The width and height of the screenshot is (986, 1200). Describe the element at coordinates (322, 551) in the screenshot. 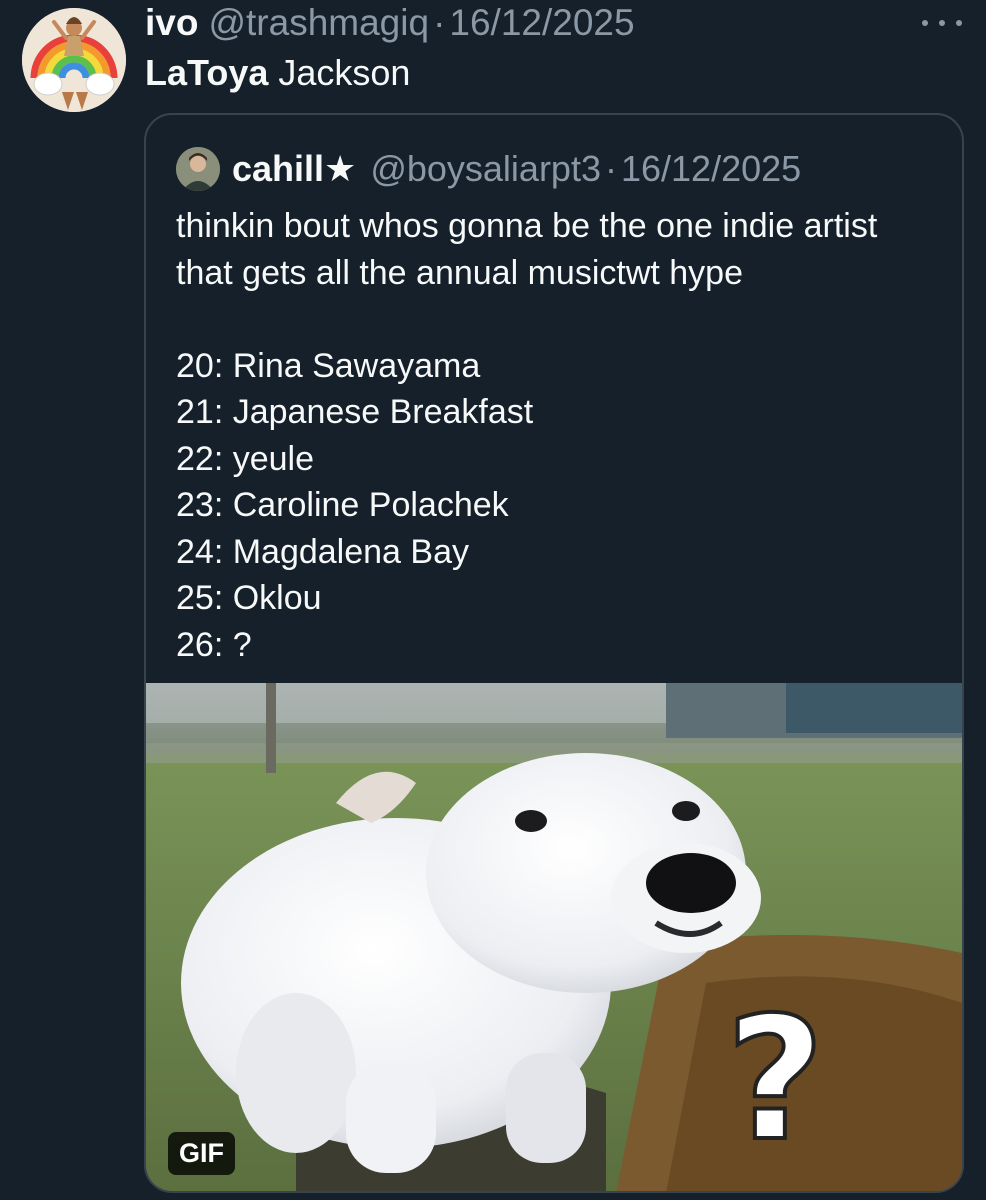

I see `list-item: 24: Magdalena Bay` at that location.